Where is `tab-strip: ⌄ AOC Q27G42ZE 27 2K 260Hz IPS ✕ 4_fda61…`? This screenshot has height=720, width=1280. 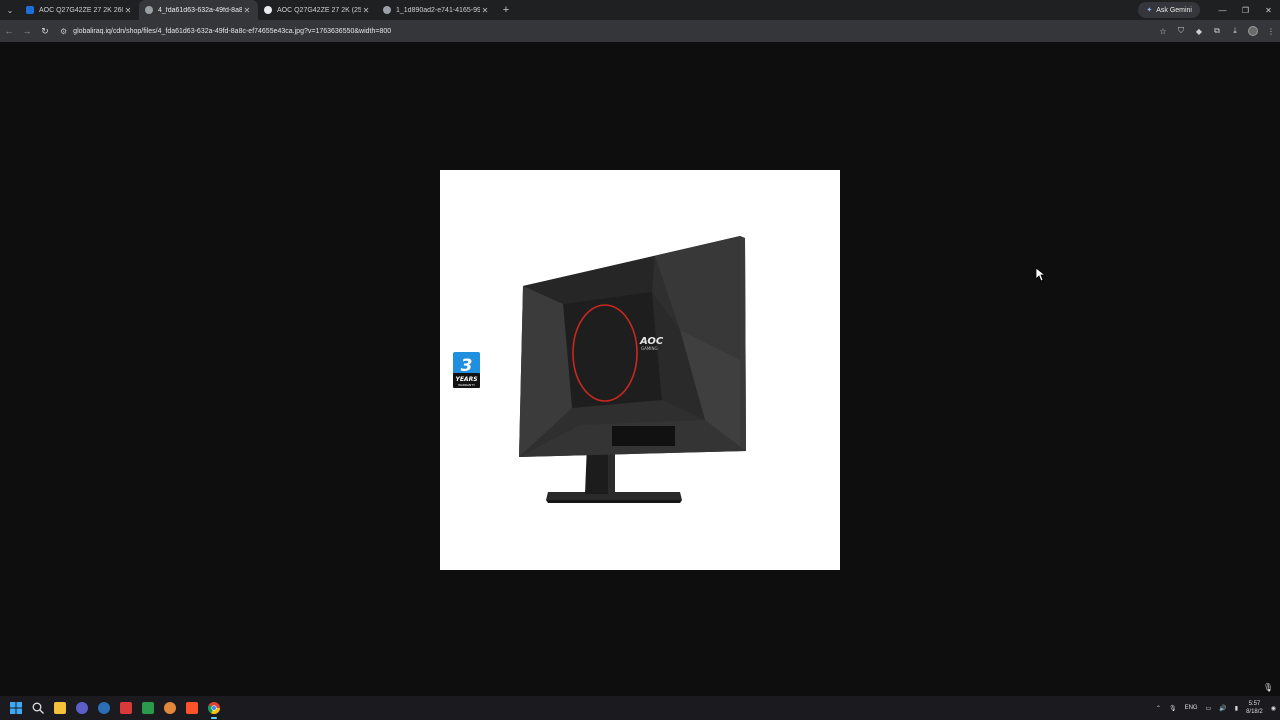
tab-strip: ⌄ AOC Q27G42ZE 27 2K 260Hz IPS ✕ 4_fda61… is located at coordinates (640, 10).